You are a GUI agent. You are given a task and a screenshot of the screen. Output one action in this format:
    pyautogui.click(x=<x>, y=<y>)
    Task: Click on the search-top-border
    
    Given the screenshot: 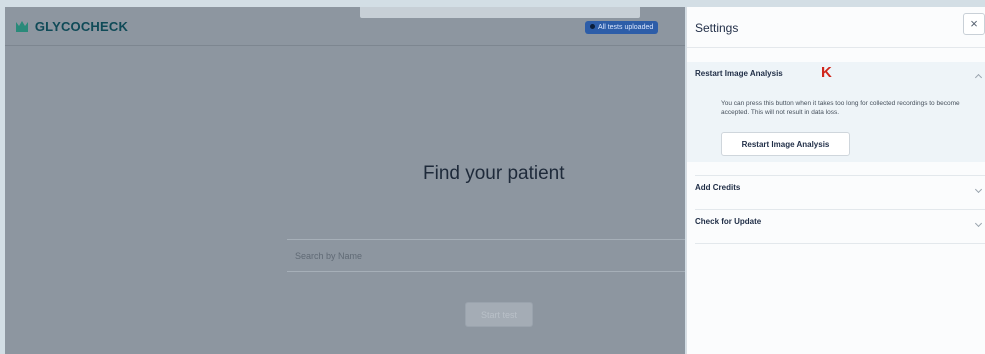 What is the action you would take?
    pyautogui.click(x=486, y=239)
    